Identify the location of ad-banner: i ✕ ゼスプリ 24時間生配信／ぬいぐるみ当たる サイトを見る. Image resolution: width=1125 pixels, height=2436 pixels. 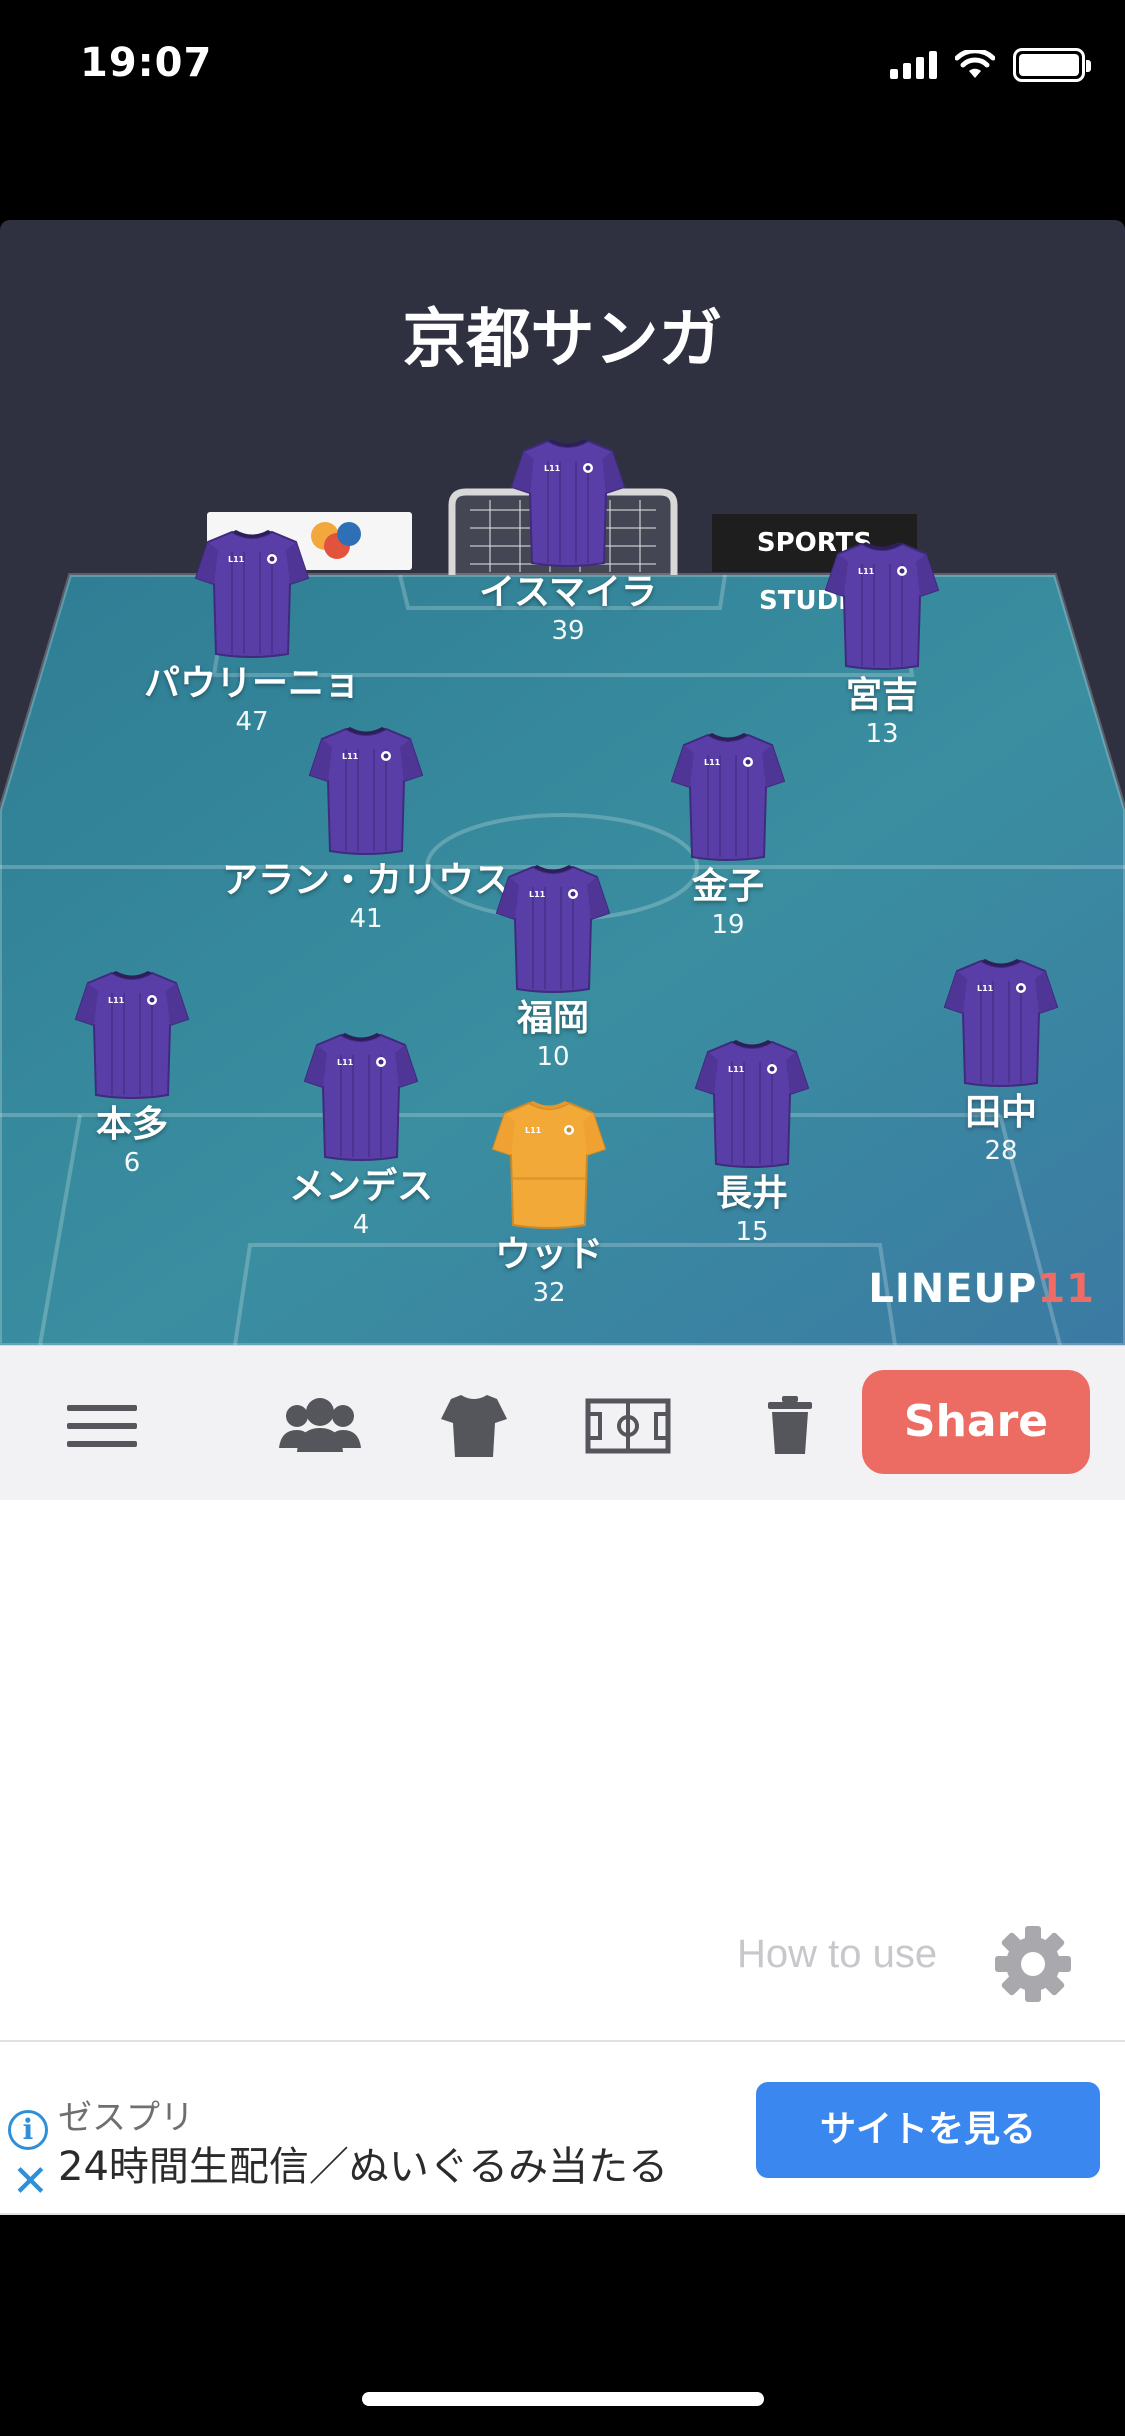
(562, 2127).